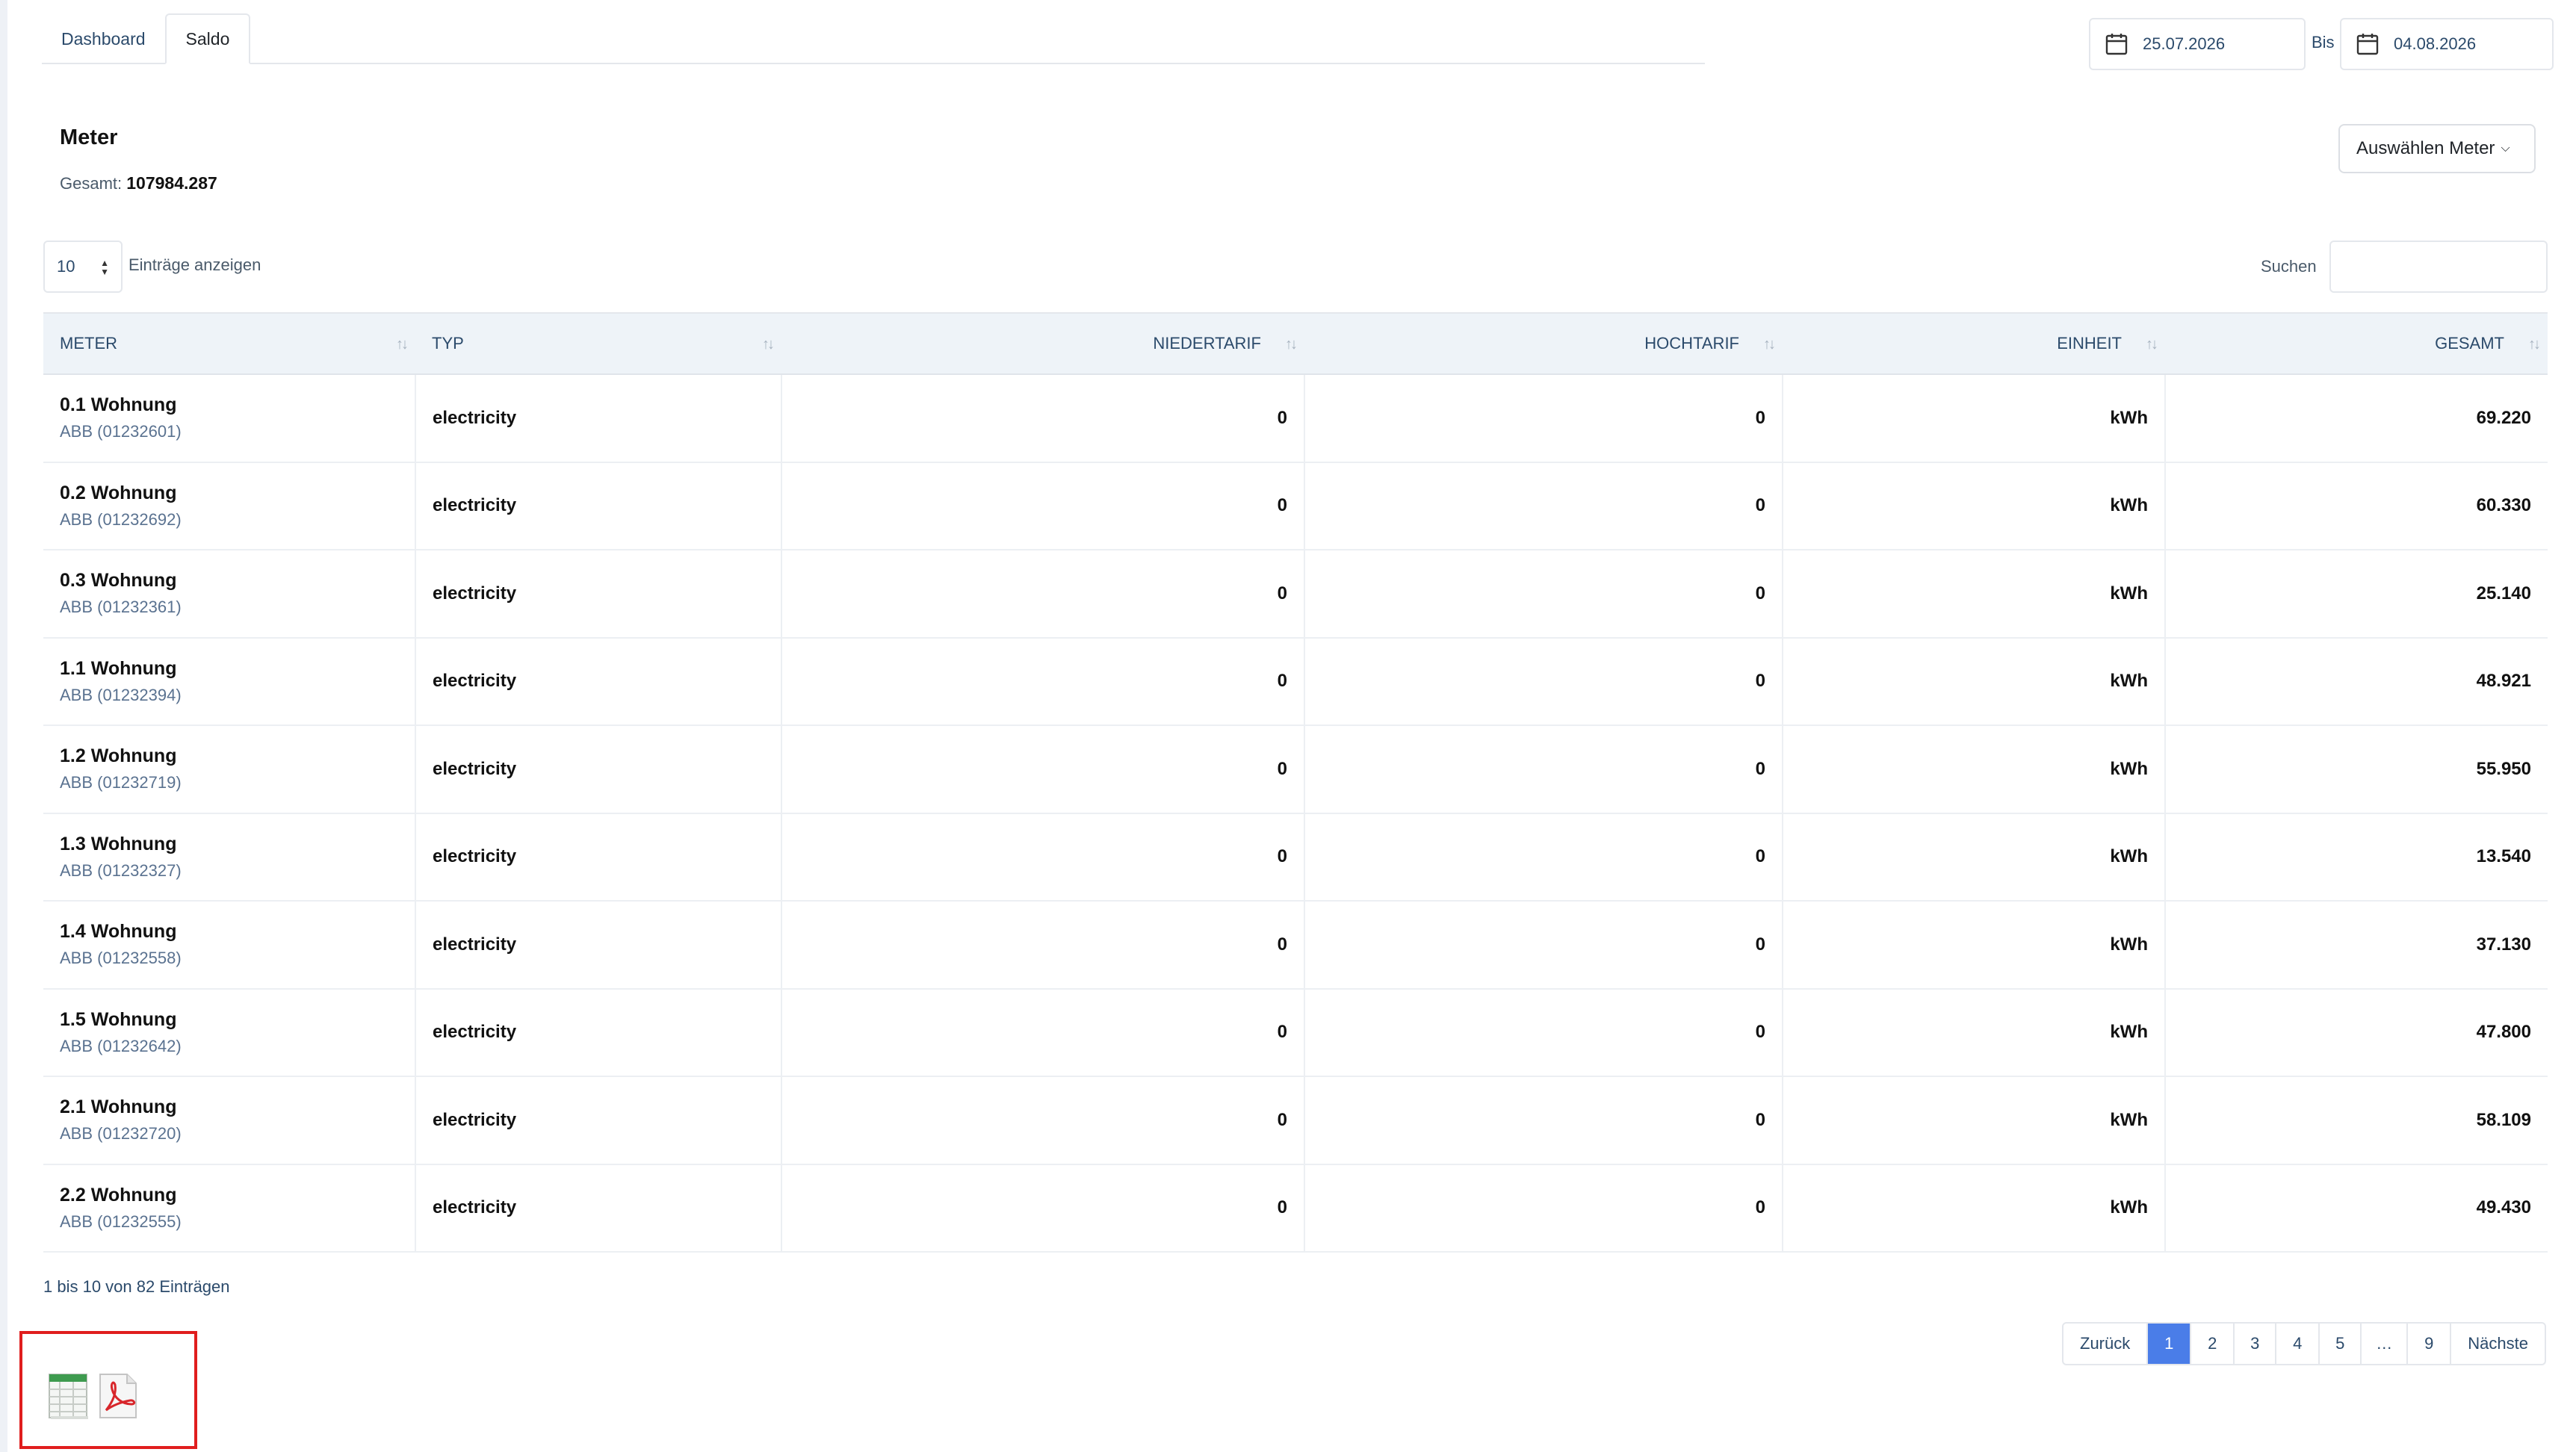  What do you see at coordinates (121, 870) in the screenshot?
I see `meter-device: ABB (01232327)` at bounding box center [121, 870].